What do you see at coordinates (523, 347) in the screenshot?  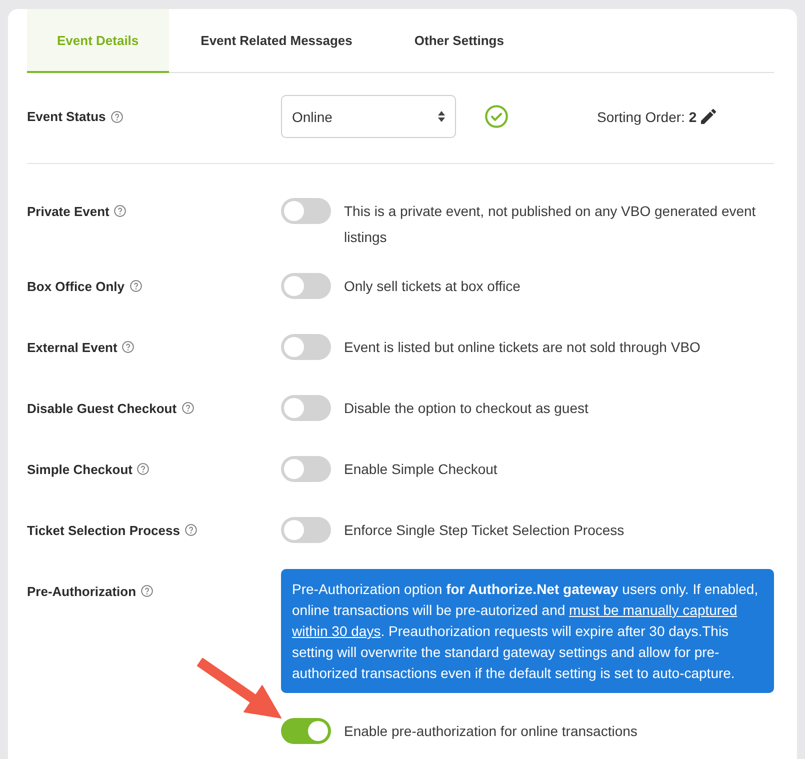 I see `option-description: Event is listed but online tickets are not sold through VBO` at bounding box center [523, 347].